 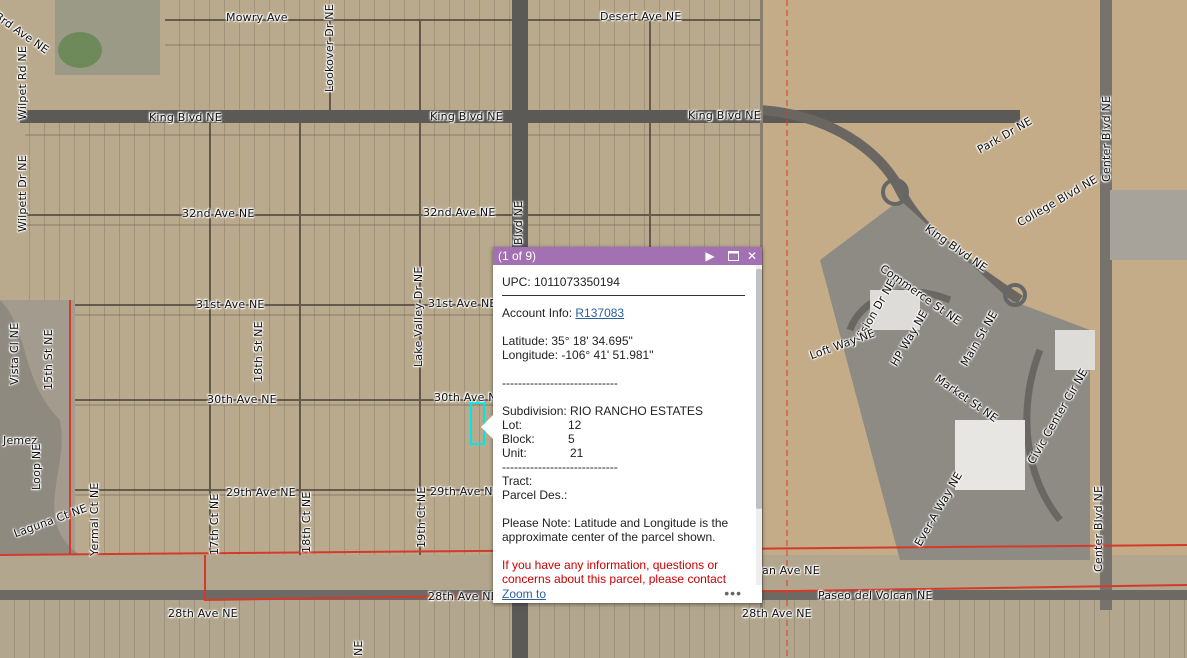 What do you see at coordinates (733, 256) in the screenshot?
I see `maximize-icon` at bounding box center [733, 256].